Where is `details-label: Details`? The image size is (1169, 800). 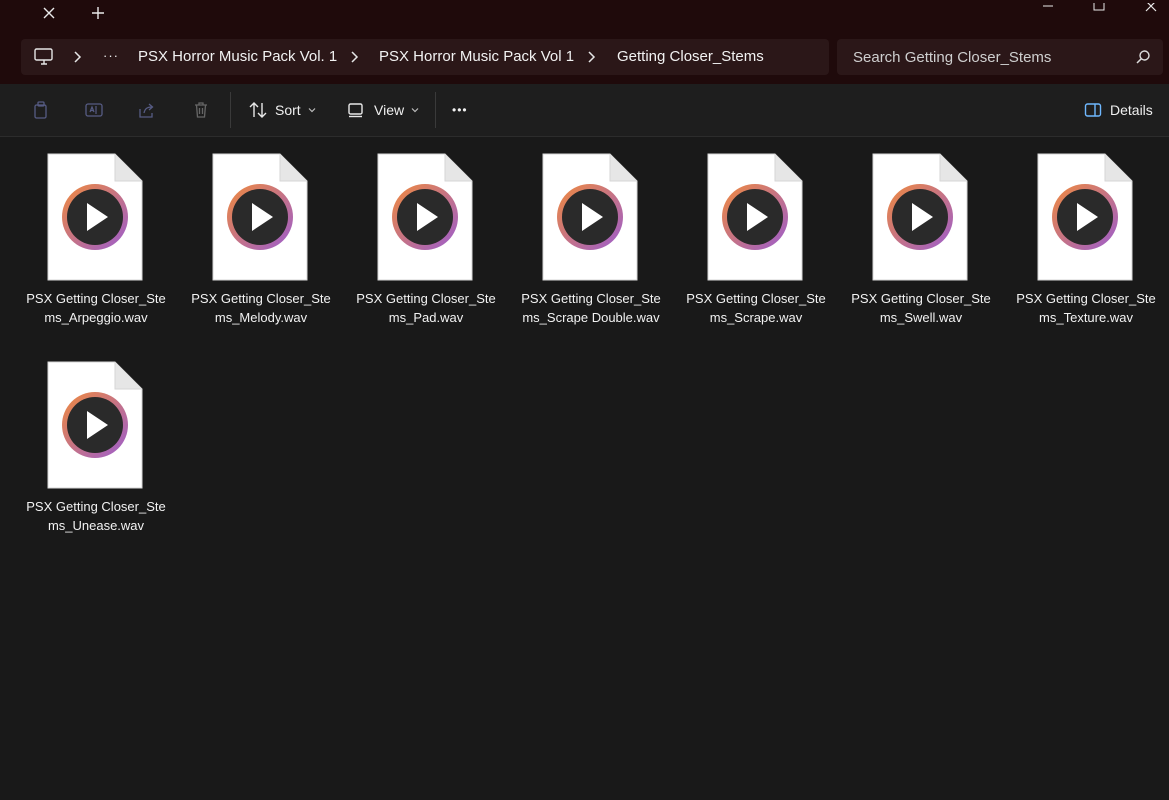 details-label: Details is located at coordinates (1131, 110).